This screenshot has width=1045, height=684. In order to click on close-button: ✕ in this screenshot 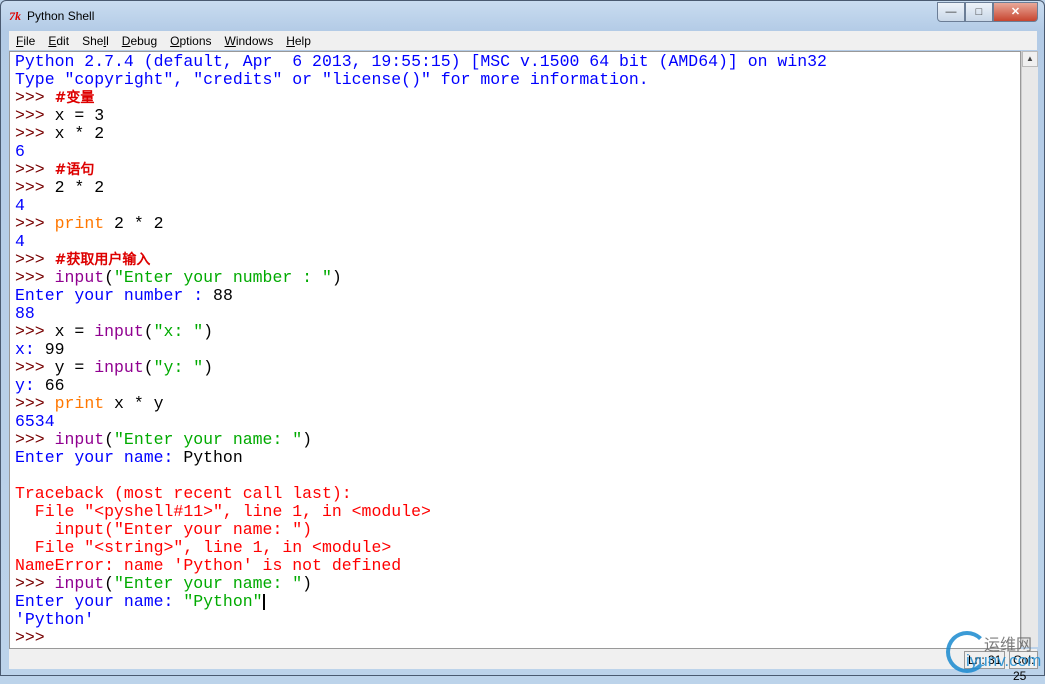, I will do `click(1015, 12)`.